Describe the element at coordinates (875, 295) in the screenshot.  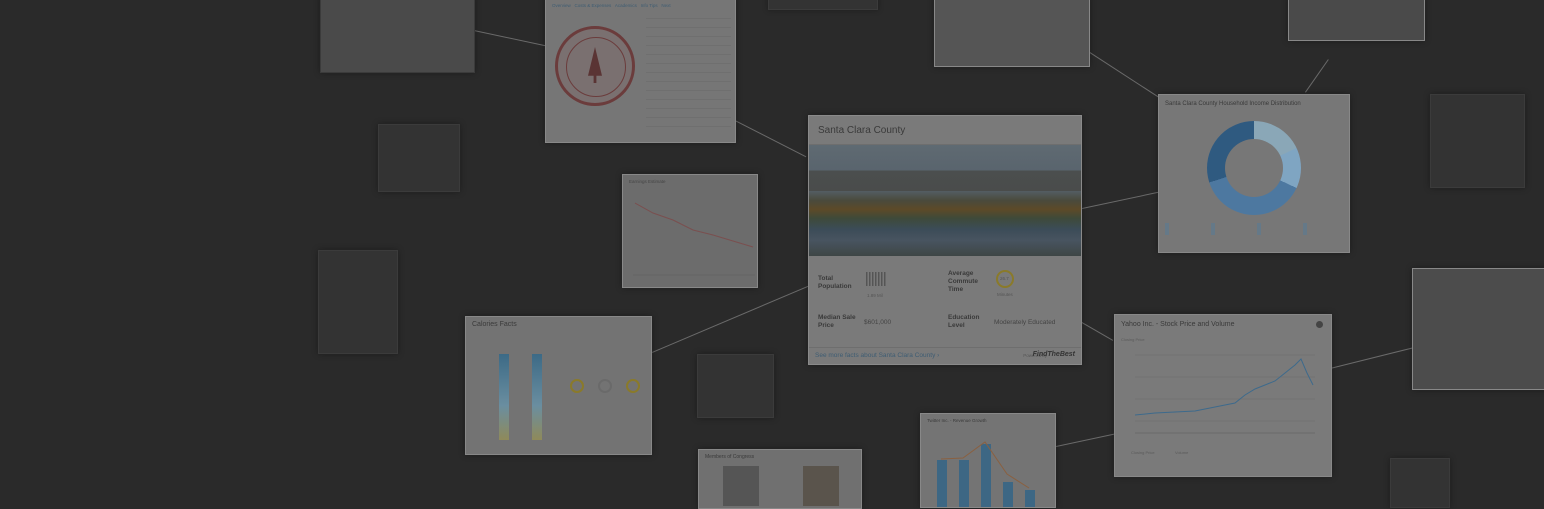
I see `stat-population-sub: 1.89 Mil` at that location.